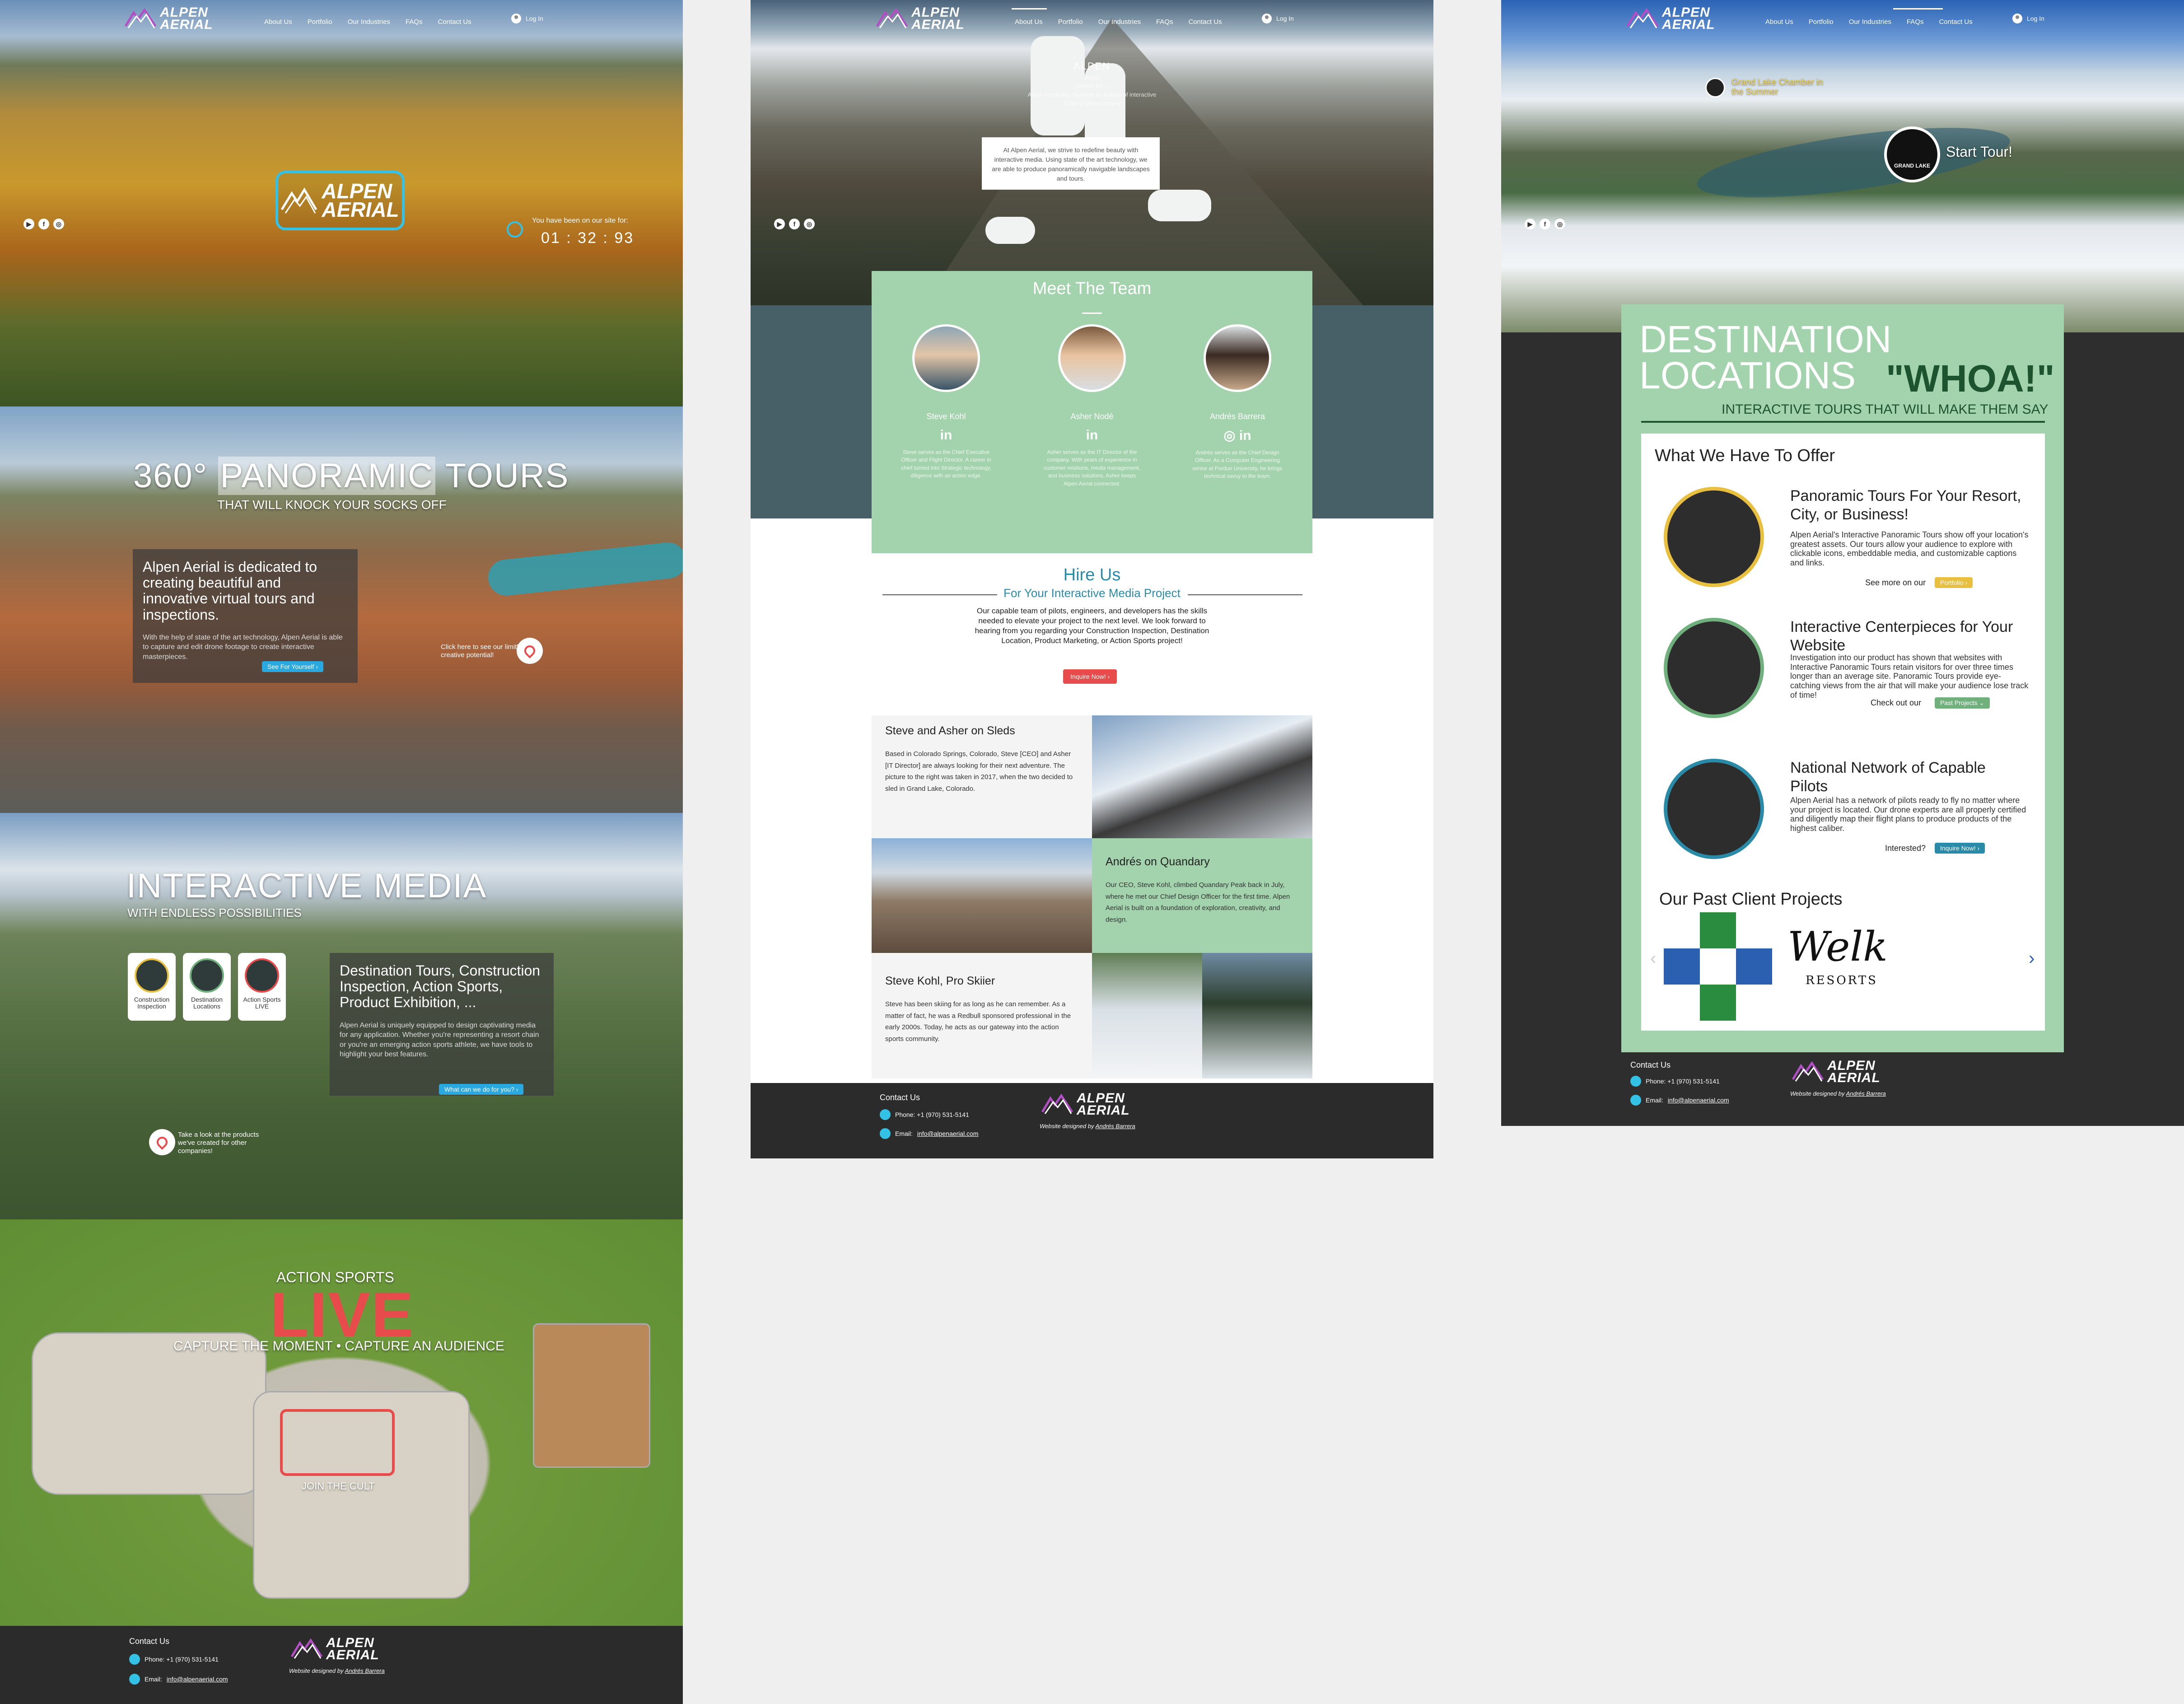 The width and height of the screenshot is (2184, 1704). I want to click on logo-text-line2: AERIAL, so click(938, 25).